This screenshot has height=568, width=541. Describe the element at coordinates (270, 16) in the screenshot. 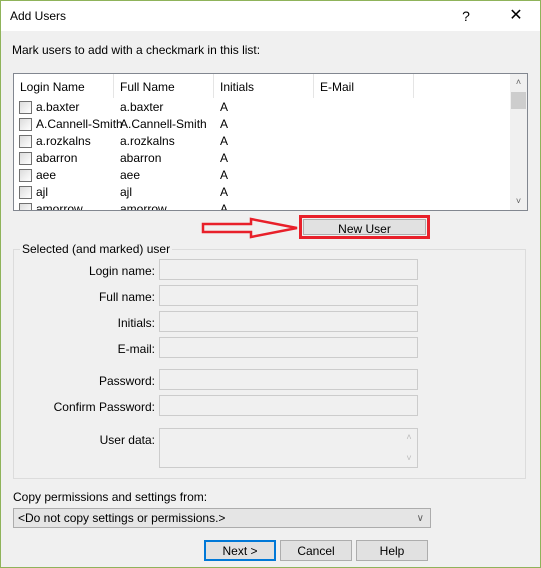

I see `title-bar: Add Users ? ✕` at that location.